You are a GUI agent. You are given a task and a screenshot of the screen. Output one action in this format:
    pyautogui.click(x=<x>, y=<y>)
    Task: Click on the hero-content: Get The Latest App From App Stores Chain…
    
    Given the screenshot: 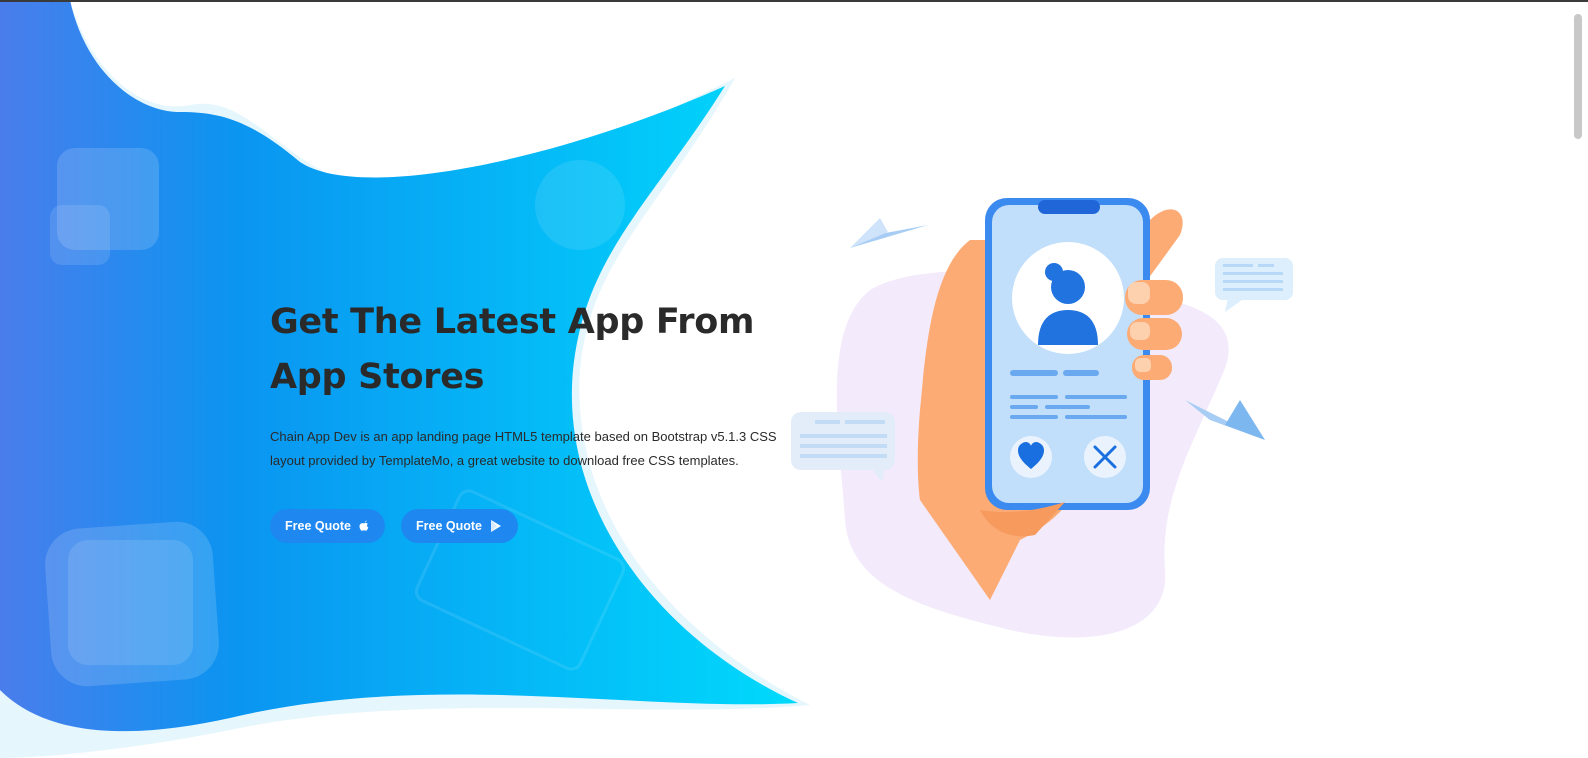 What is the action you would take?
    pyautogui.click(x=530, y=419)
    